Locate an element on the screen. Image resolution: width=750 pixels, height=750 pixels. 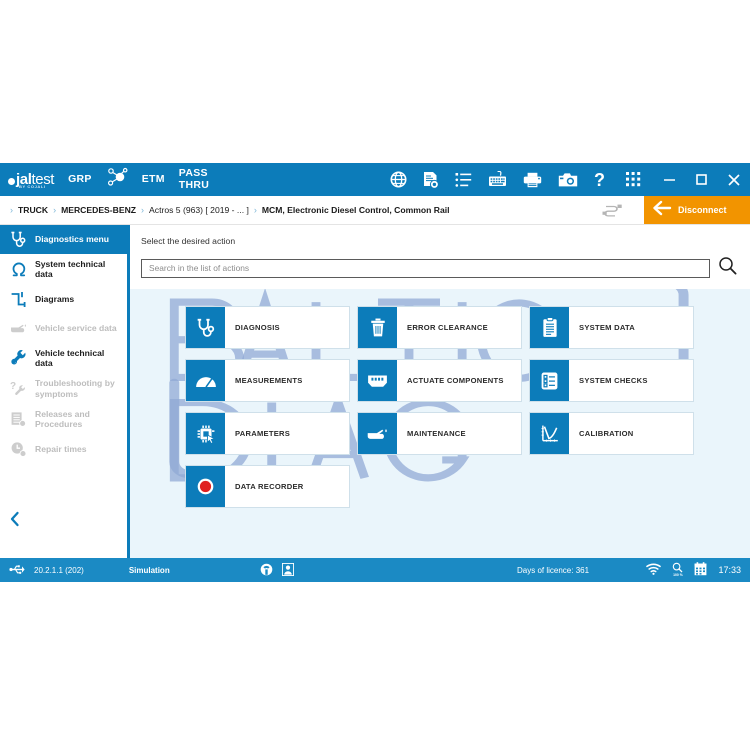
action-button-system-checks: SYSTEM CHECKS is located at coordinates (611, 380).